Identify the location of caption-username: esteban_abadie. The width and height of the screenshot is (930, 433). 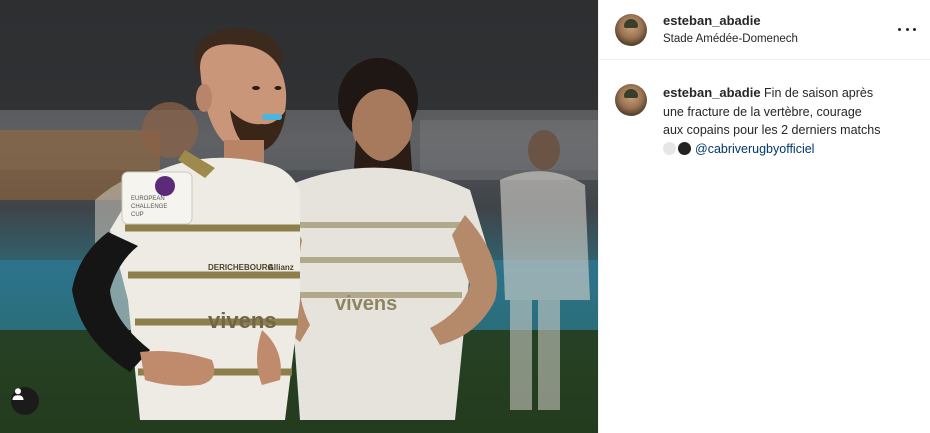
(712, 92).